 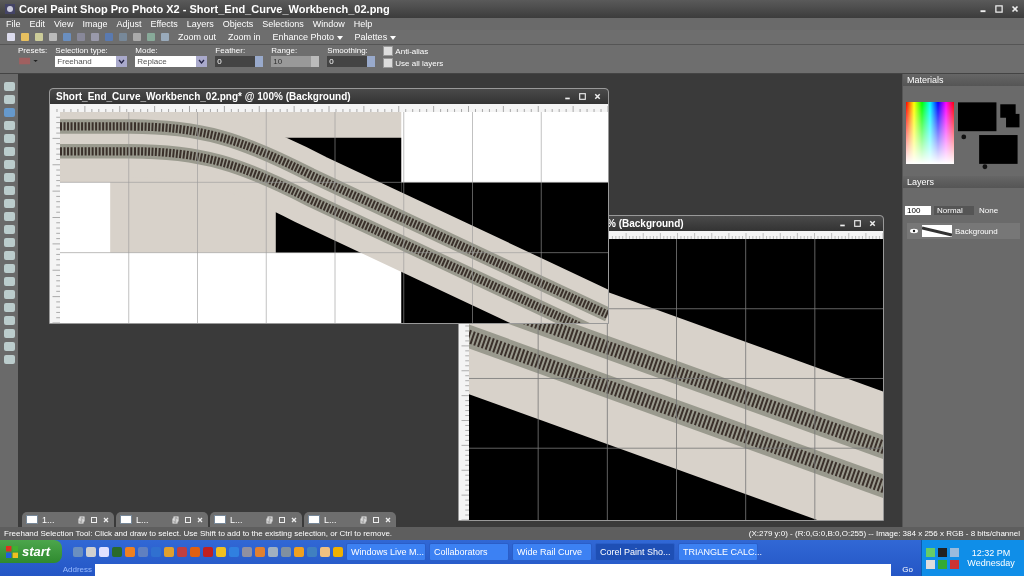 What do you see at coordinates (920, 182) in the screenshot?
I see `palette-title: Layers` at bounding box center [920, 182].